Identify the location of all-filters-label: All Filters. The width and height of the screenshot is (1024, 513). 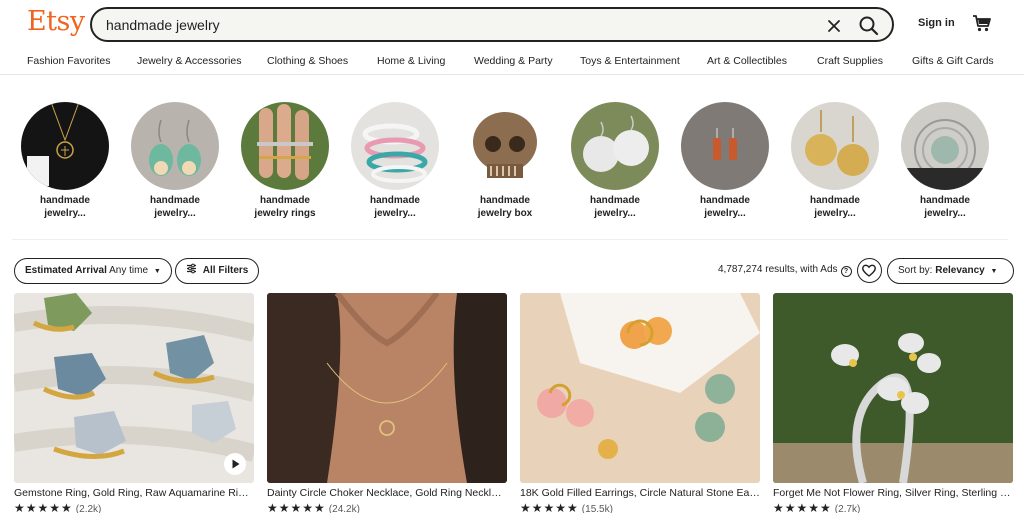
(225, 270).